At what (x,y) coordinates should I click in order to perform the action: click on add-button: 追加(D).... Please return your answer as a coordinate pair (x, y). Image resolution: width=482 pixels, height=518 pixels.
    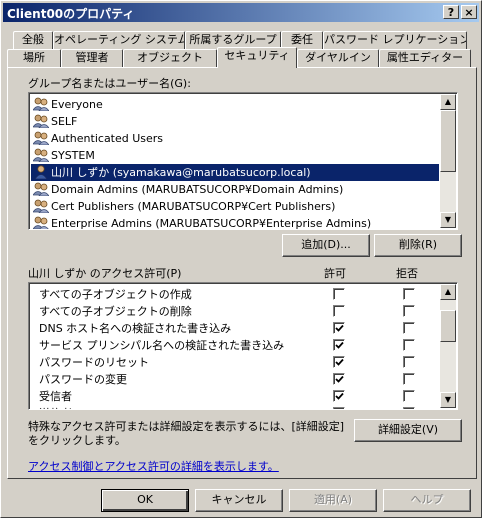
    Looking at the image, I should click on (326, 245).